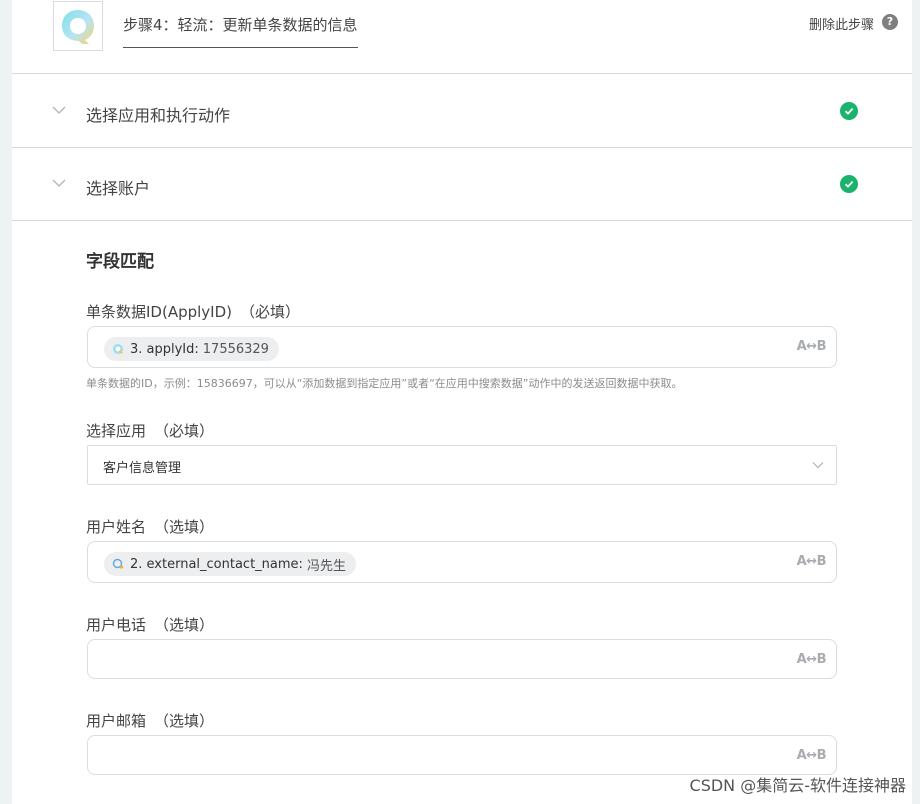 This screenshot has height=804, width=920. I want to click on choose-app-select: 客户信息管理, so click(462, 465).